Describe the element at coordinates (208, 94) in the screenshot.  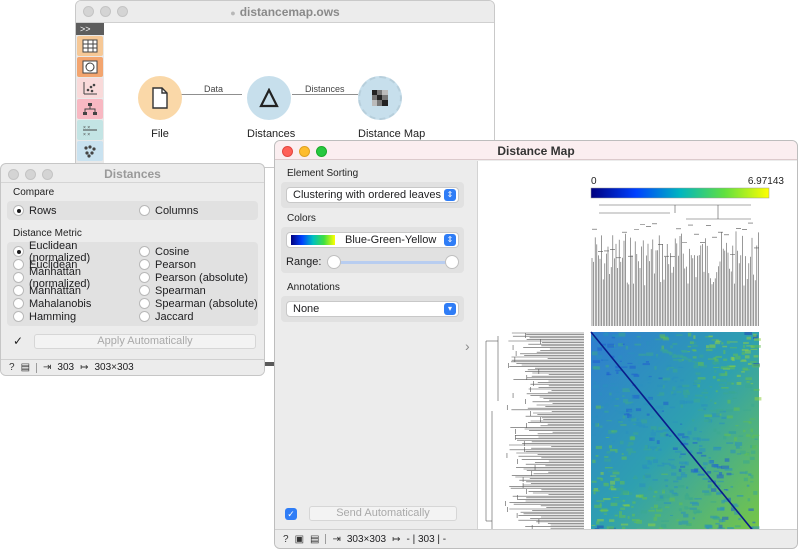
I see `link-data` at that location.